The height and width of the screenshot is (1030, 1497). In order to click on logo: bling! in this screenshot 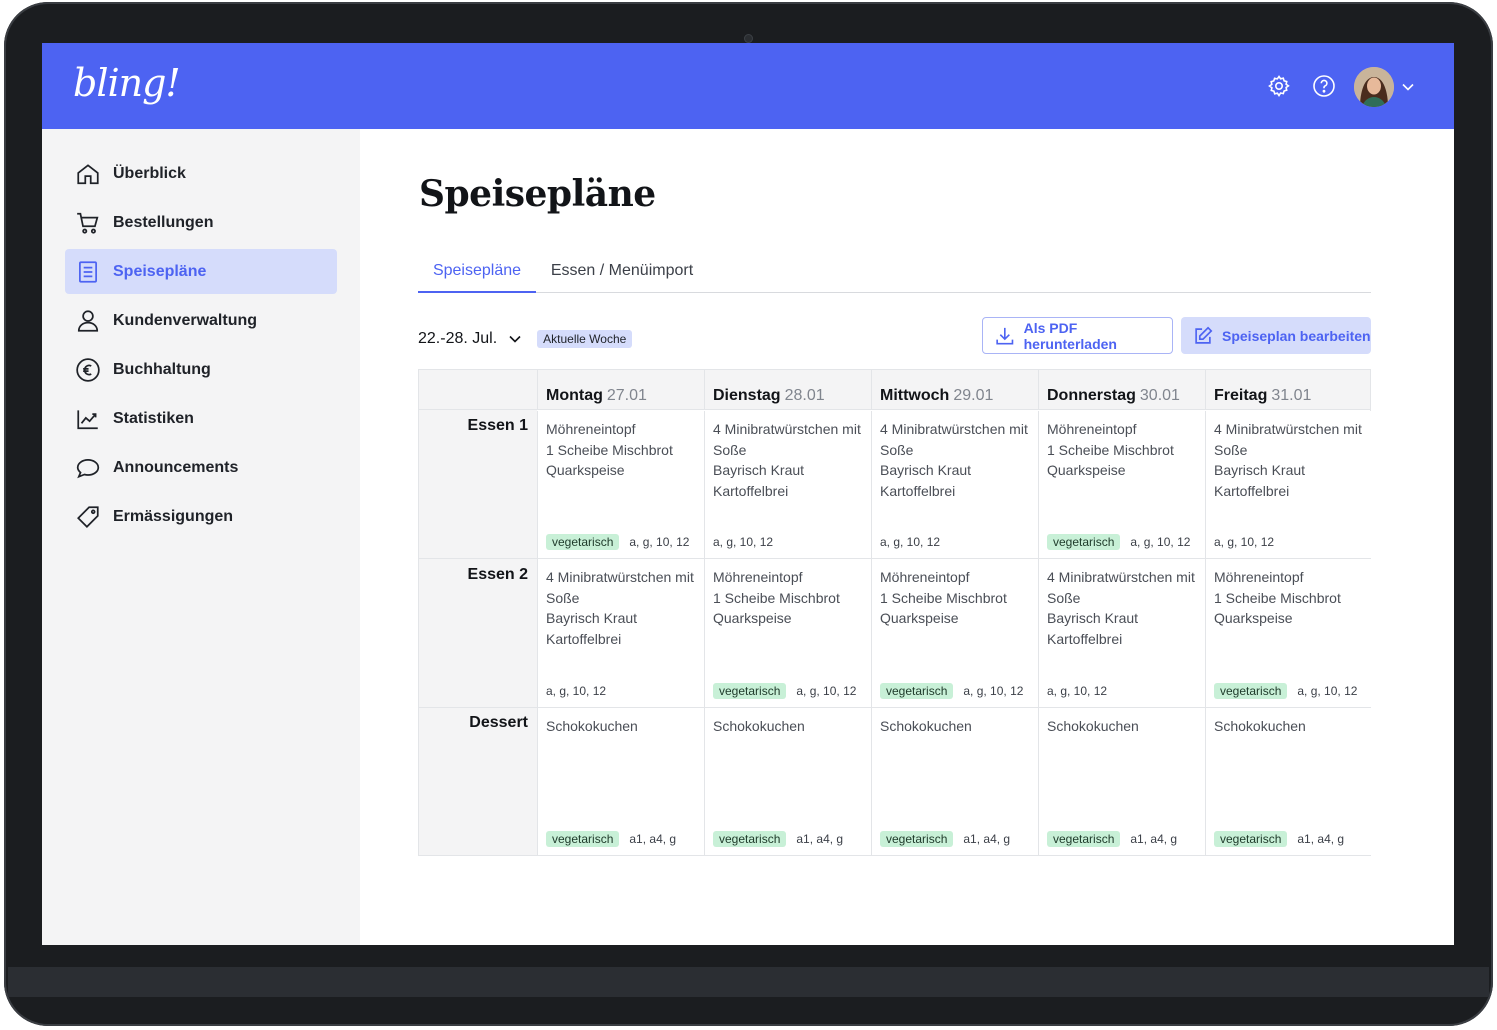, I will do `click(127, 83)`.